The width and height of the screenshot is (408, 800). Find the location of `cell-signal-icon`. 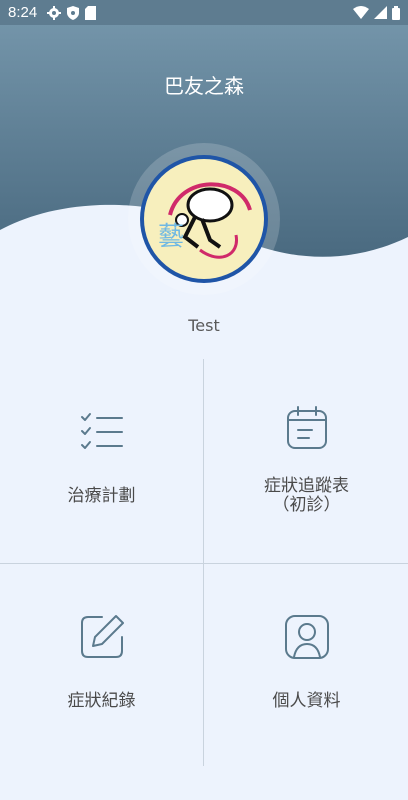

cell-signal-icon is located at coordinates (380, 12).